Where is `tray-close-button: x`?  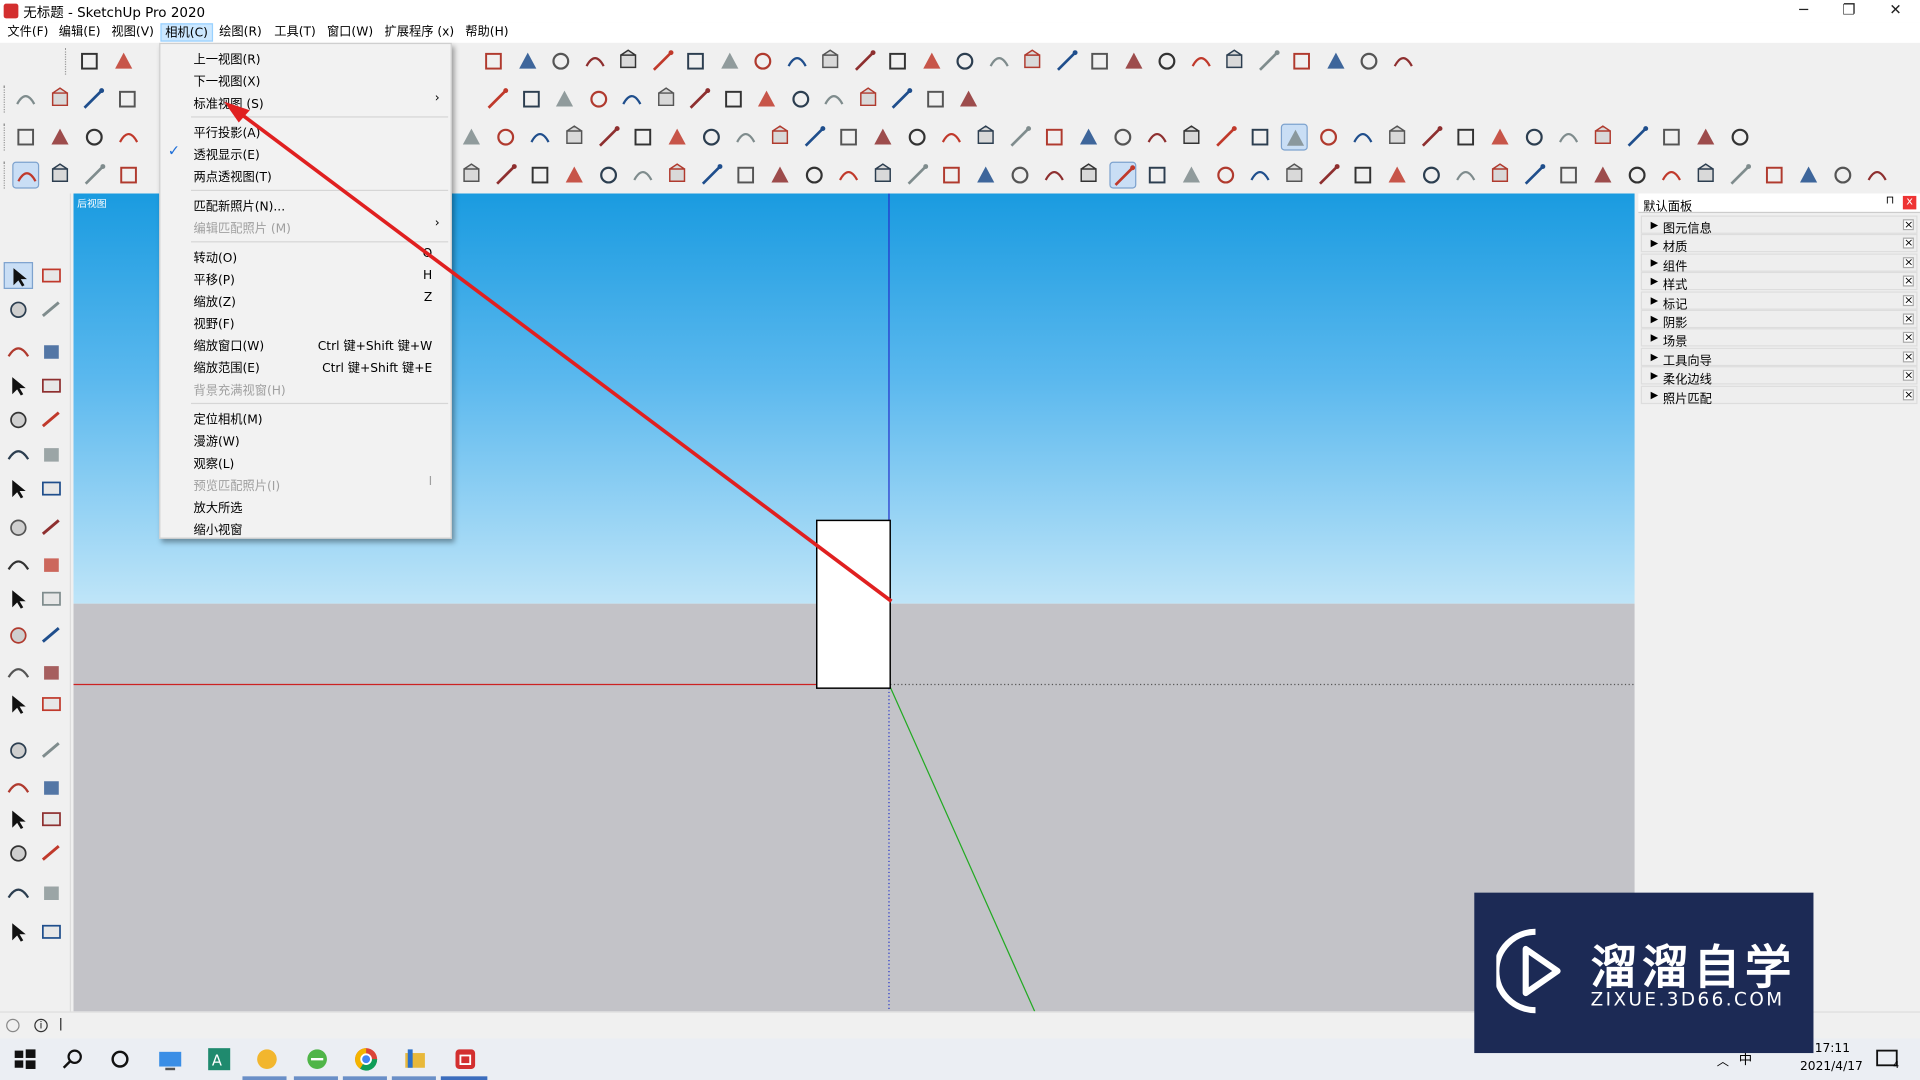
tray-close-button: x is located at coordinates (1909, 202).